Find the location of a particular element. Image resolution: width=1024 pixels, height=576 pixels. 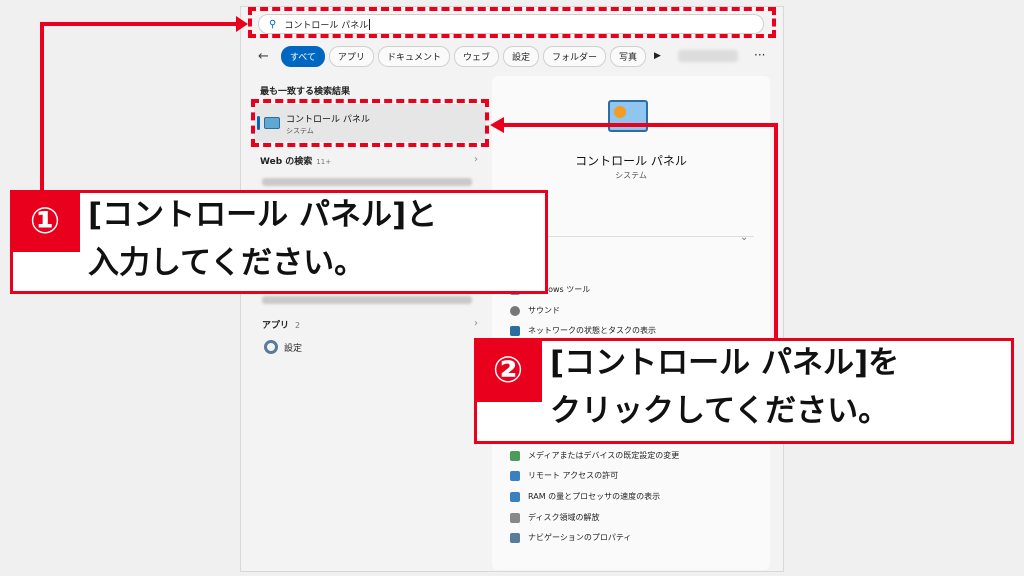

speaker-icon is located at coordinates (515, 310).